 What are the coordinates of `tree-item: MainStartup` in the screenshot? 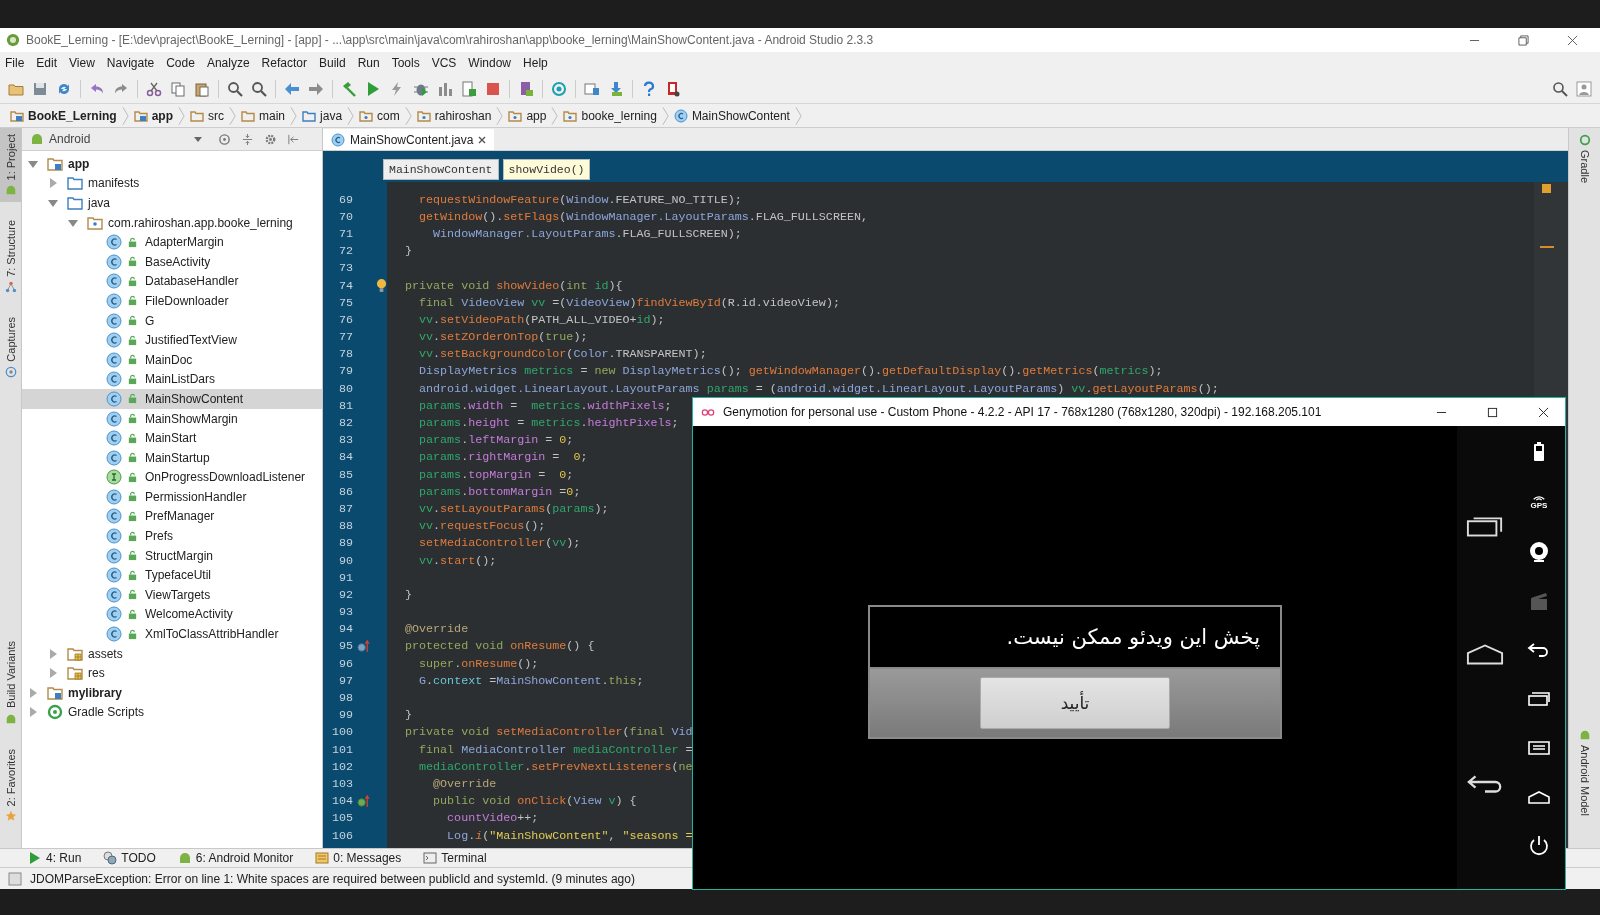 It's located at (172, 457).